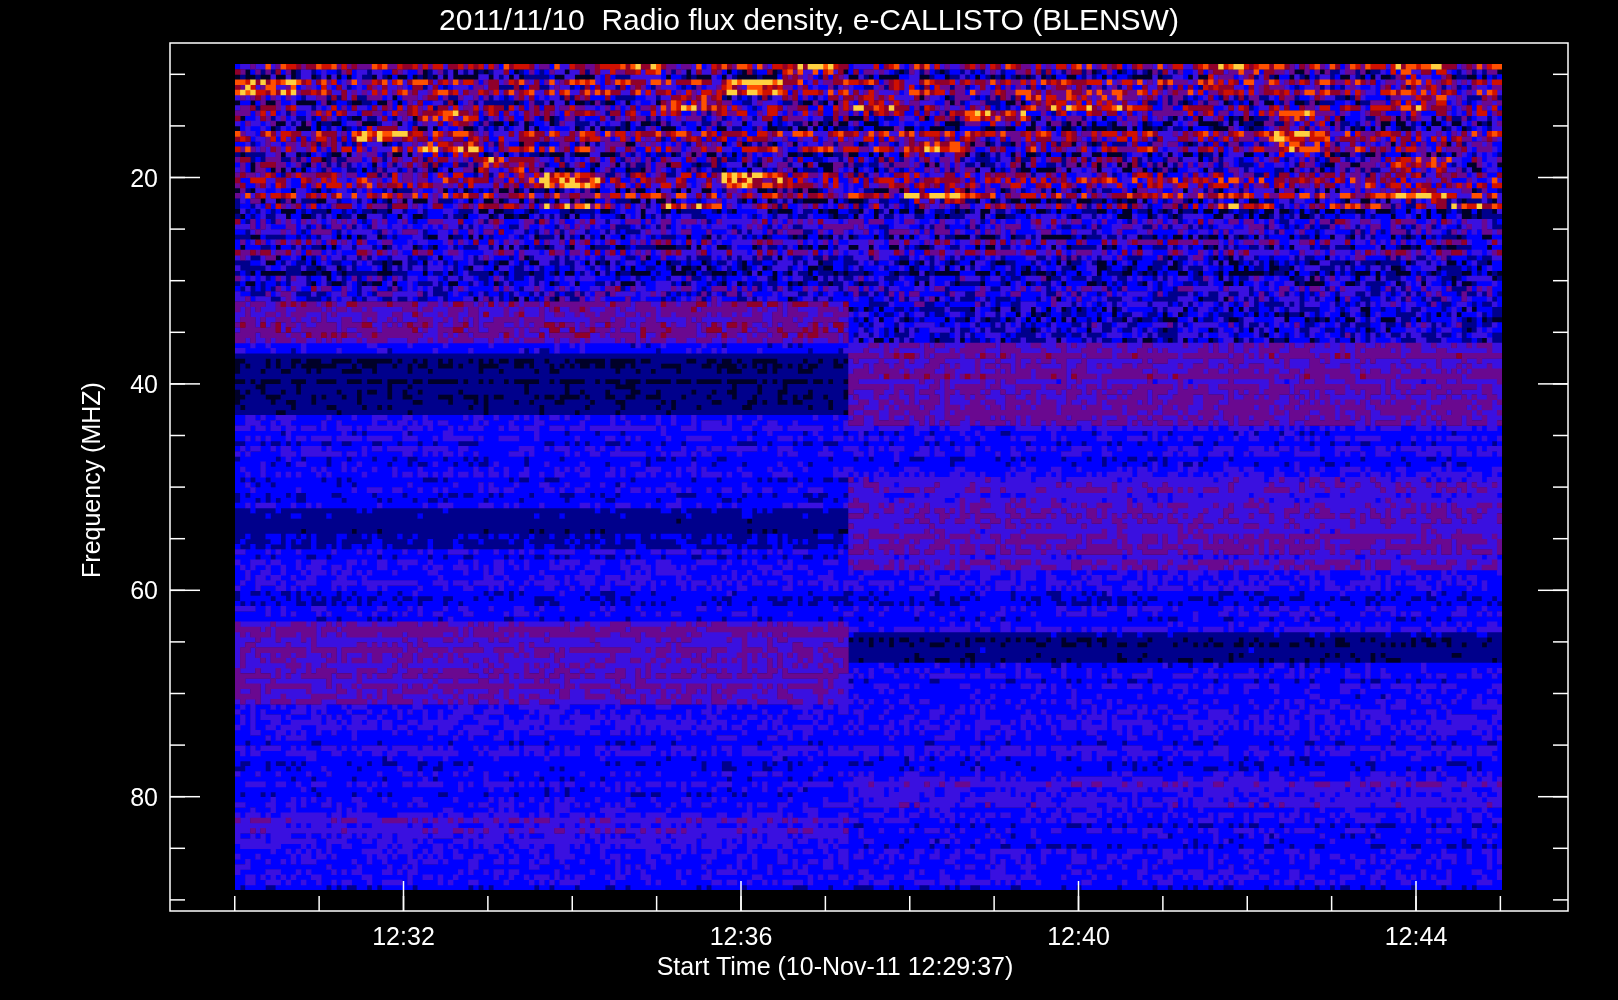  Describe the element at coordinates (144, 383) in the screenshot. I see `y-tick-label: 40` at that location.